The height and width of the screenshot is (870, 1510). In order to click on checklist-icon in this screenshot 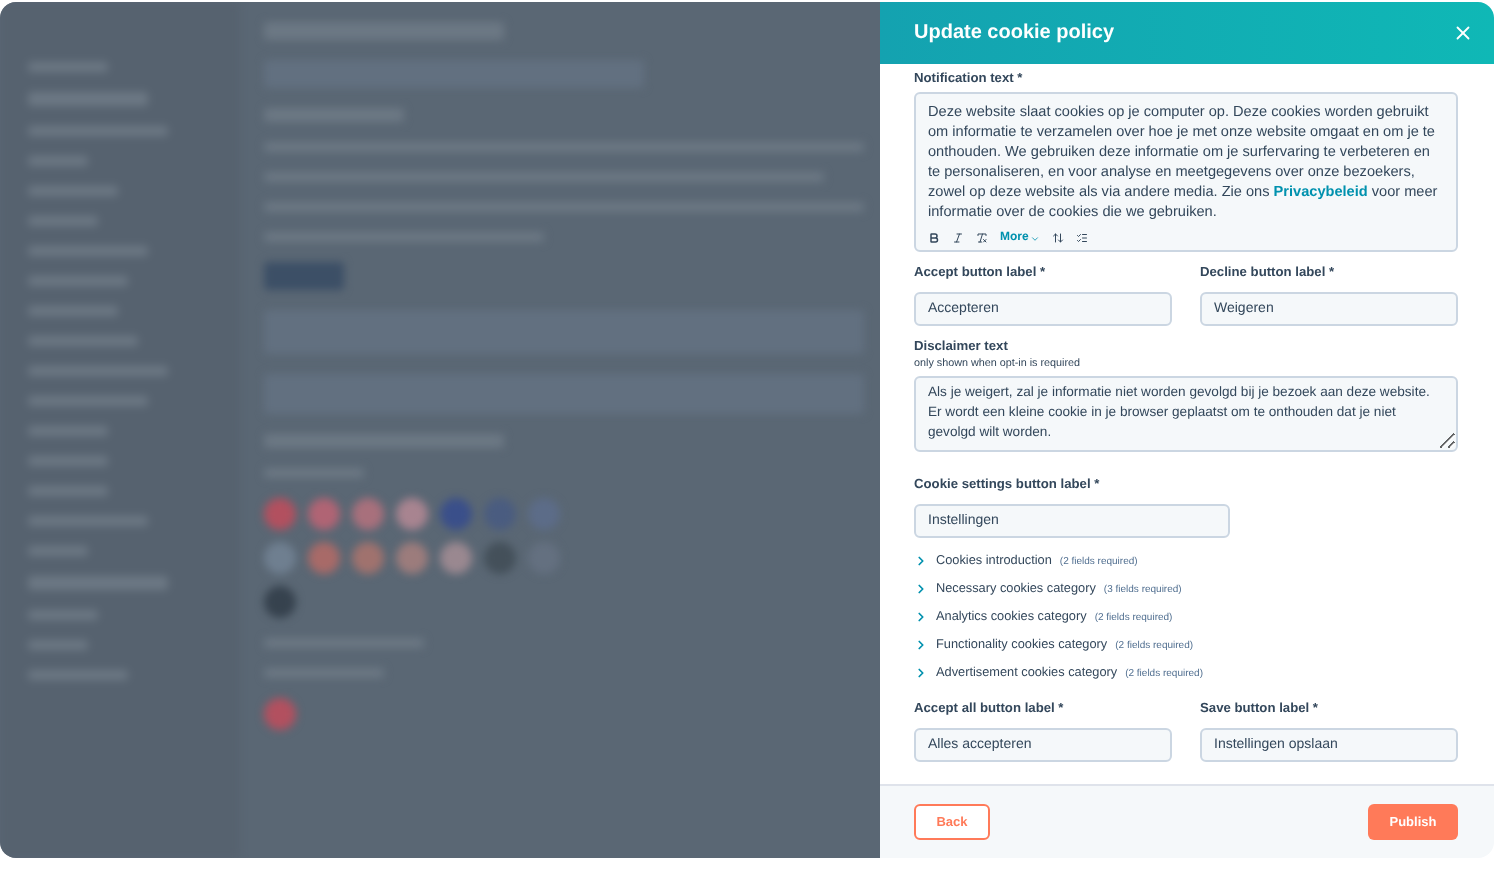, I will do `click(1082, 238)`.